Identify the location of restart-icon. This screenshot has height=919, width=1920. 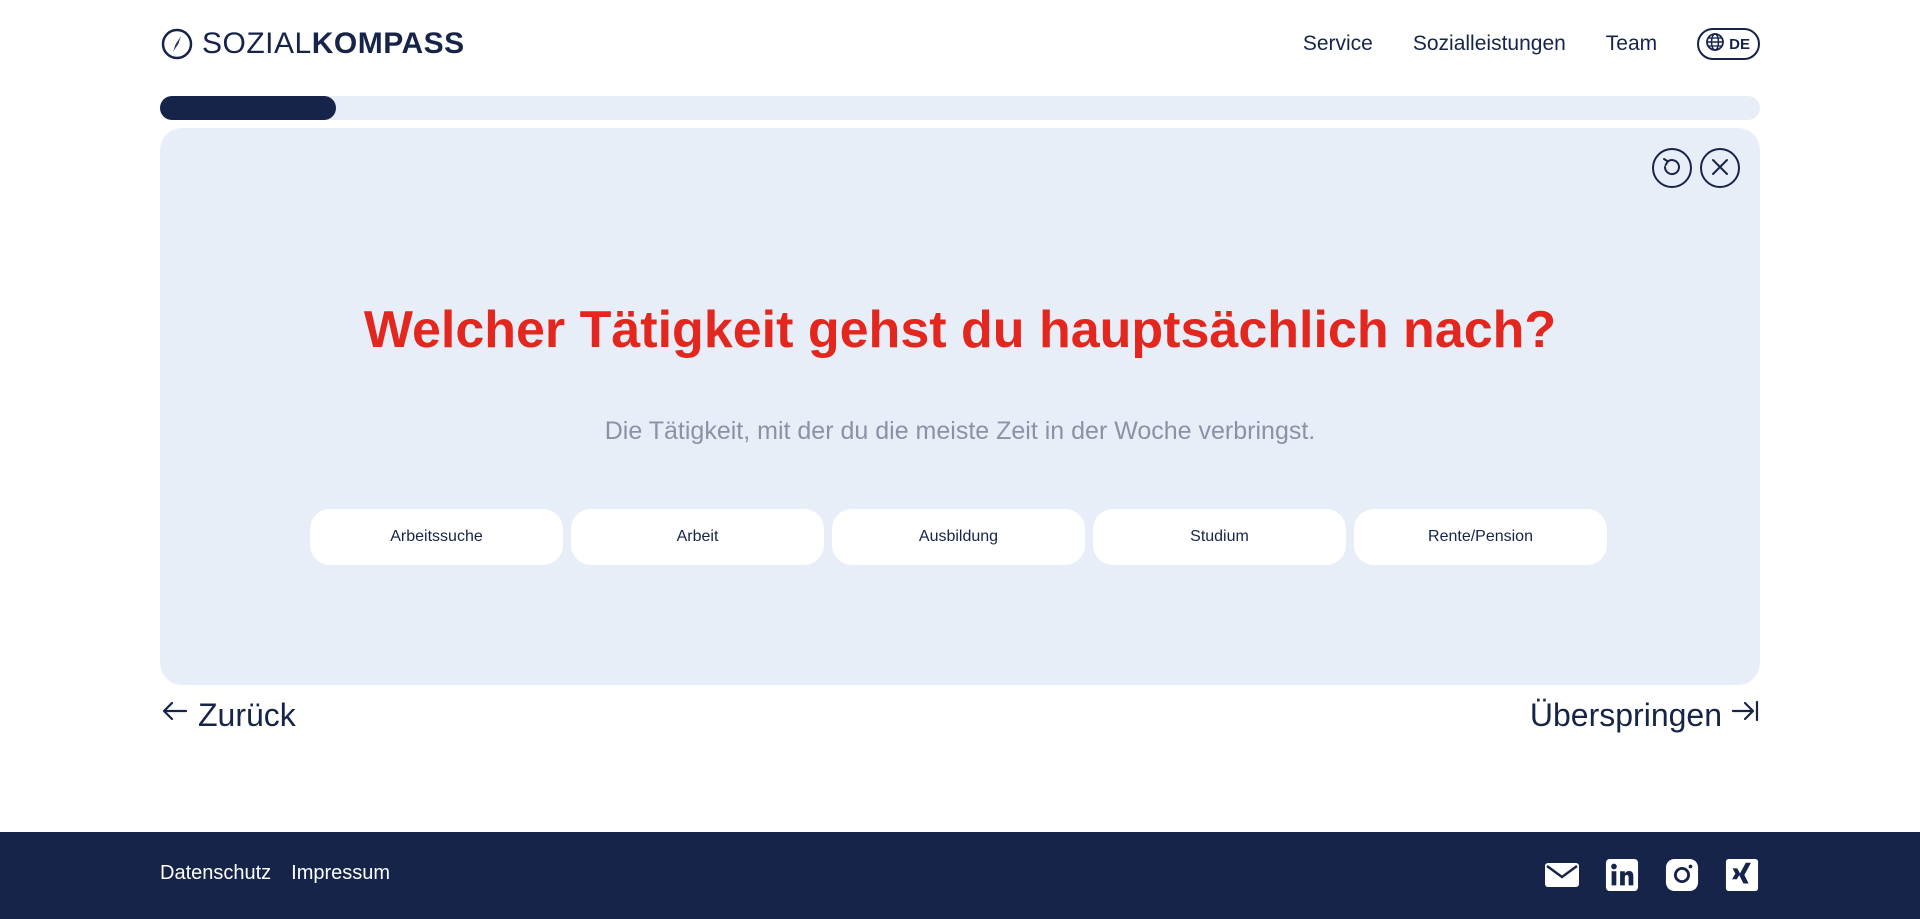
(1672, 168).